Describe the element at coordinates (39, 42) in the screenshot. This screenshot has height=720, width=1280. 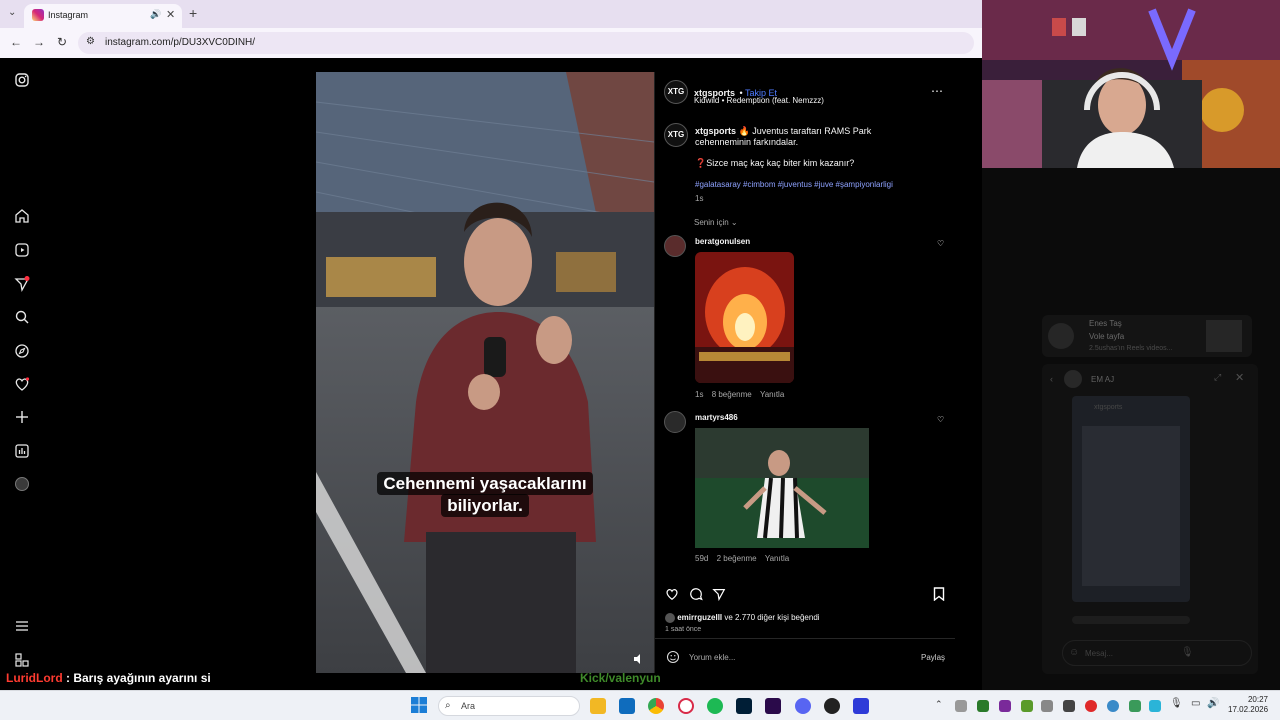
I see `forward-button: →` at that location.